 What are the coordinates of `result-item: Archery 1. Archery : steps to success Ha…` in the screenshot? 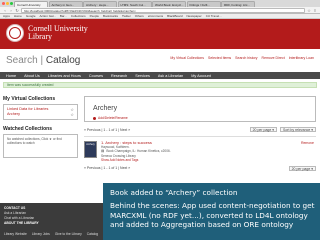 It's located at (200, 149).